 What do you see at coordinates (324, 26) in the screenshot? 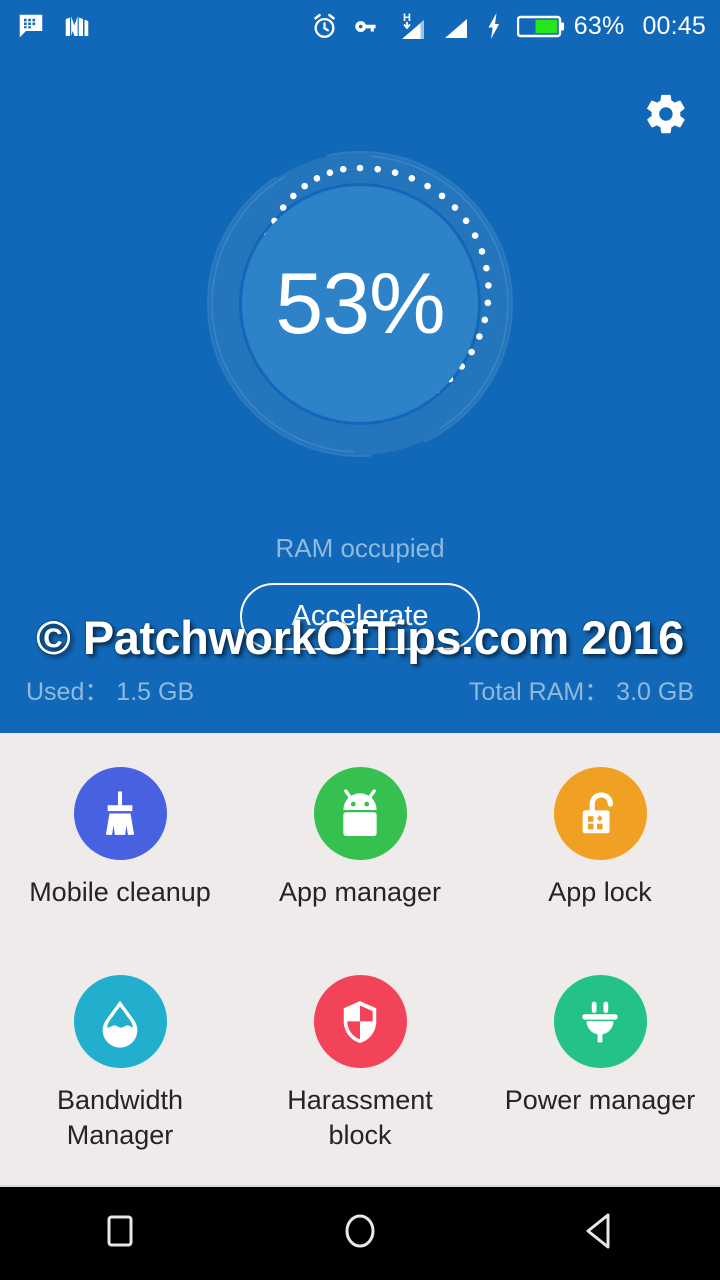
I see `alarm-clock-icon` at bounding box center [324, 26].